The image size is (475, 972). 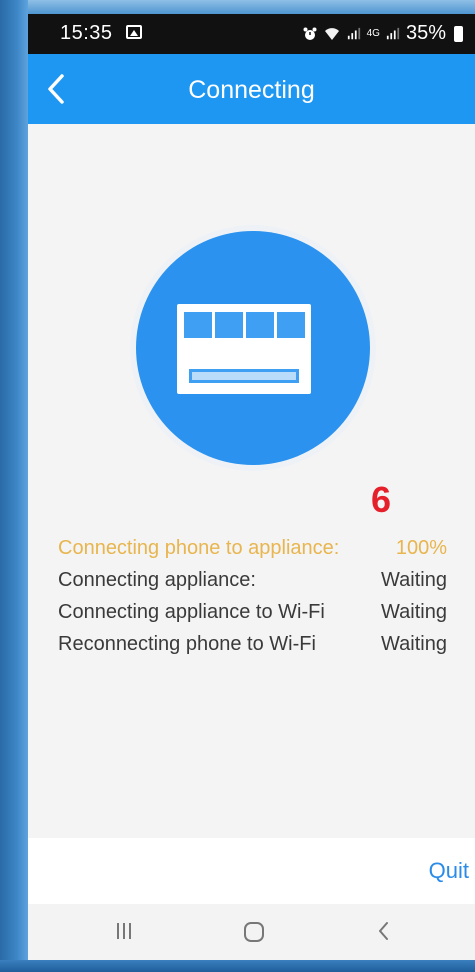 I want to click on step-row: Connecting appliance: Waiting, so click(x=266, y=580).